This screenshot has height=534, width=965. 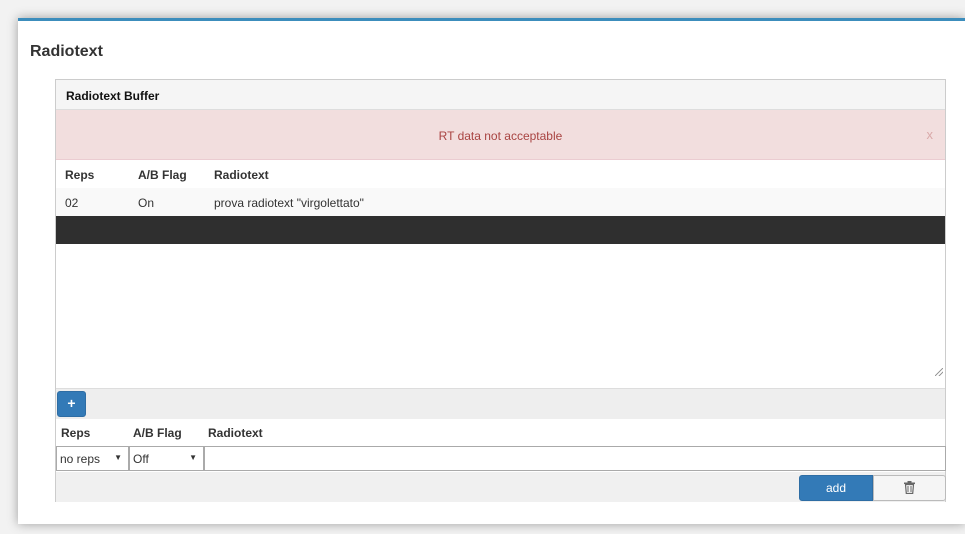 I want to click on table-row: 02 On prova radiotext "virgolettato", so click(x=500, y=202).